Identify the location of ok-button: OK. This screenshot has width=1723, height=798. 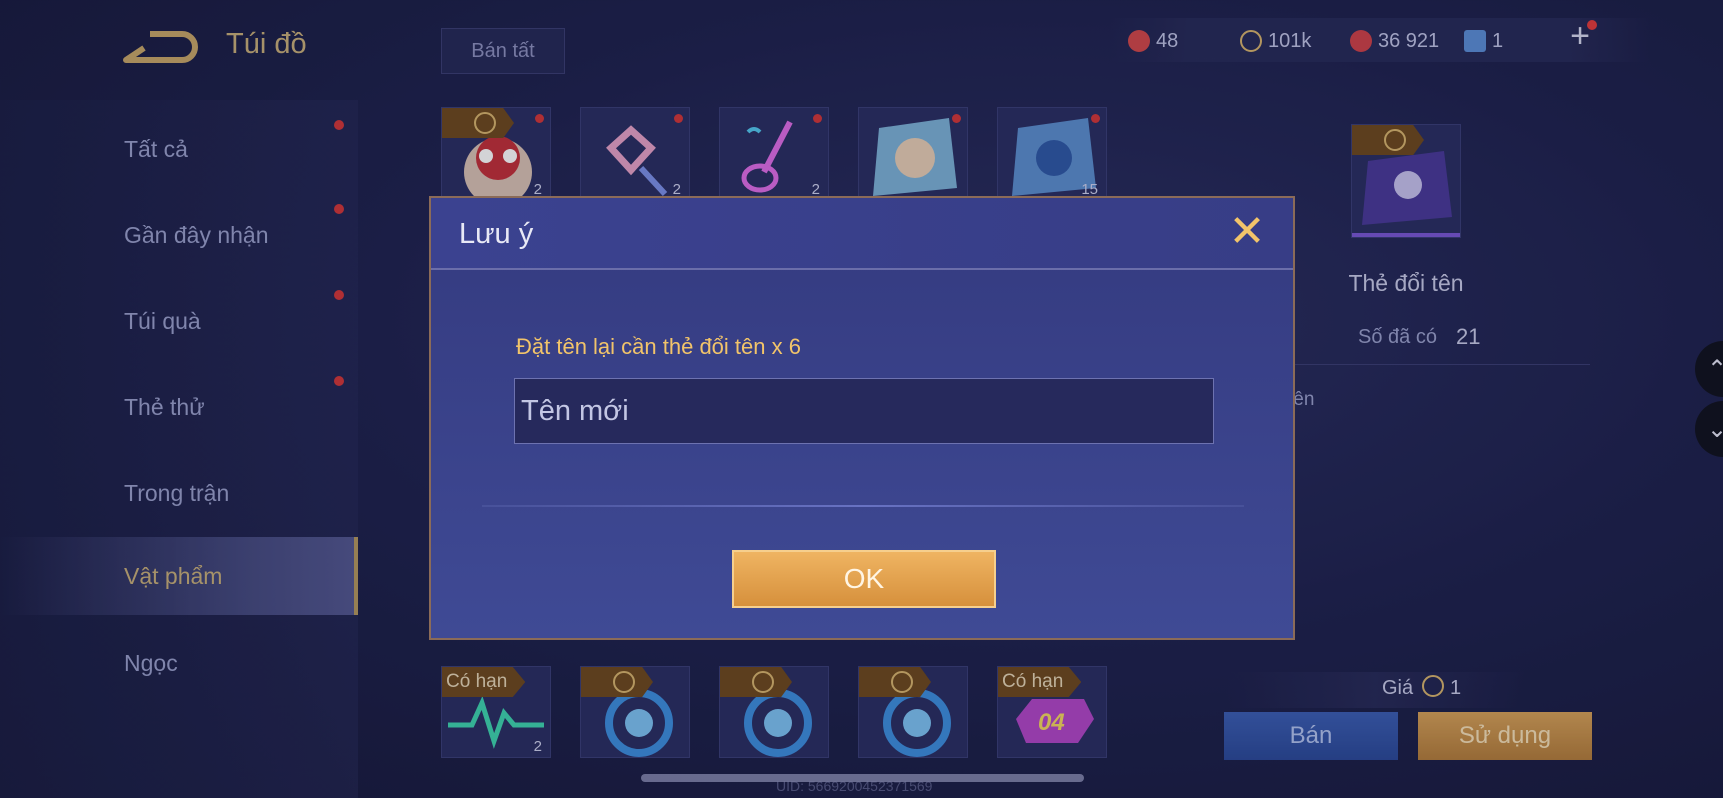
(864, 579).